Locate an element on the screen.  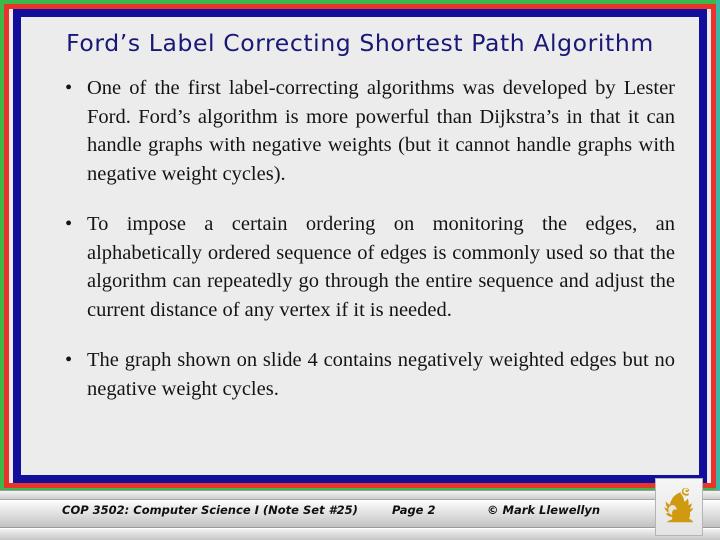
ucf-pegasus-logo-icon is located at coordinates (679, 505).